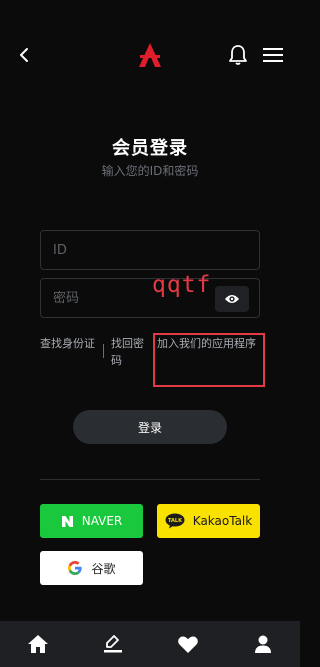 The height and width of the screenshot is (667, 320). Describe the element at coordinates (150, 298) in the screenshot. I see `password-field` at that location.